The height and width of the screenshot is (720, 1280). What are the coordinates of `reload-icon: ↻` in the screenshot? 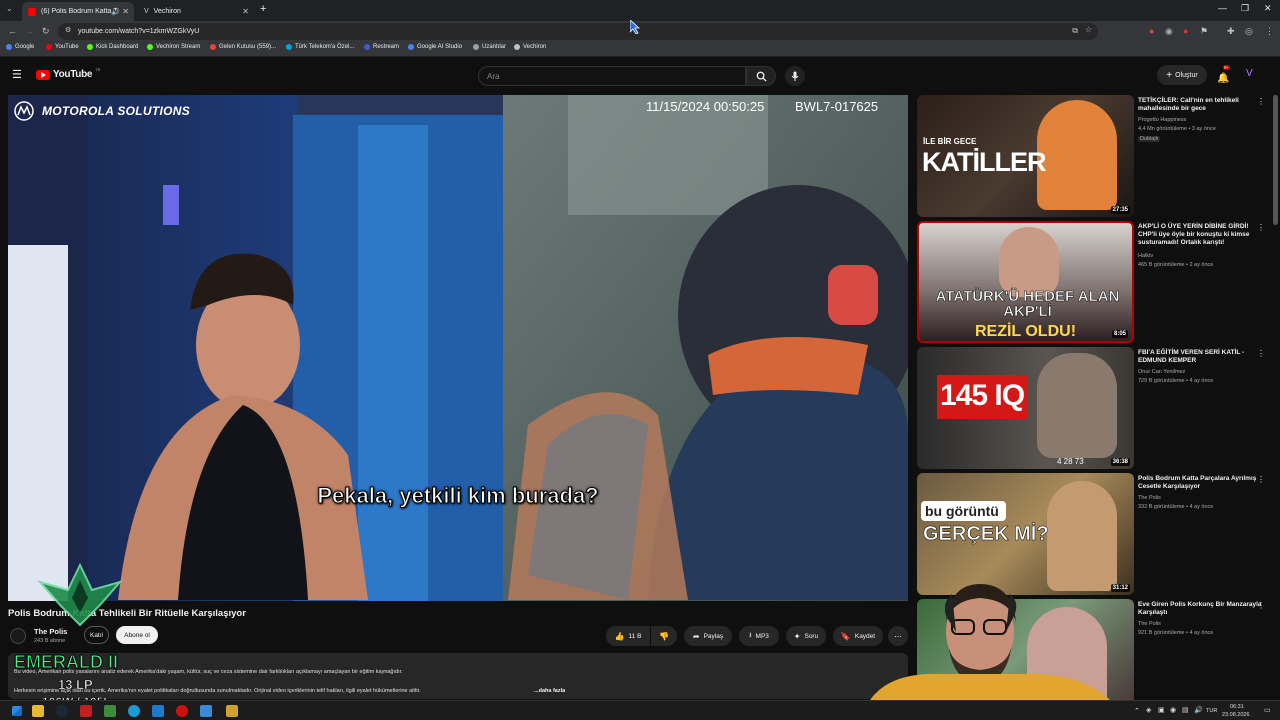 It's located at (46, 31).